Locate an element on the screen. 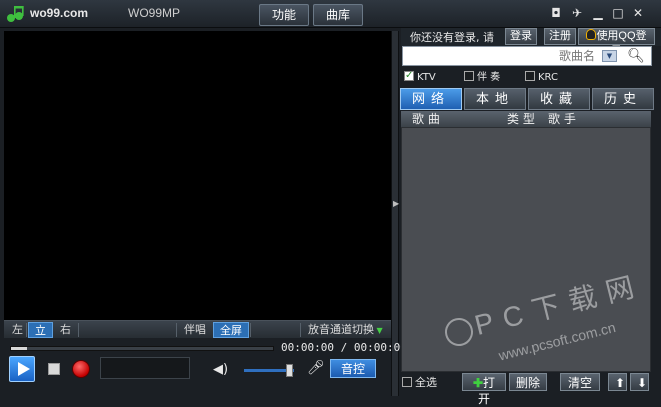  plus-icon: ✚ is located at coordinates (478, 383).